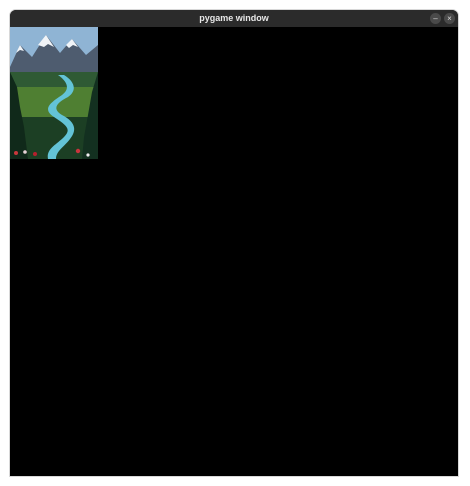 The height and width of the screenshot is (486, 470). What do you see at coordinates (54, 93) in the screenshot?
I see `landscape-image` at bounding box center [54, 93].